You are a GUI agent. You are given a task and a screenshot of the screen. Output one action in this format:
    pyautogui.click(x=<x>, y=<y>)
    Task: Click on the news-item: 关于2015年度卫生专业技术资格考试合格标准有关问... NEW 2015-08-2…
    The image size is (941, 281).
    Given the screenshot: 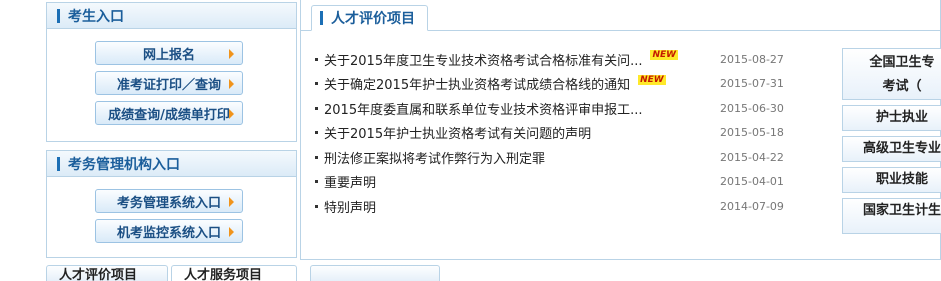 What is the action you would take?
    pyautogui.click(x=550, y=59)
    